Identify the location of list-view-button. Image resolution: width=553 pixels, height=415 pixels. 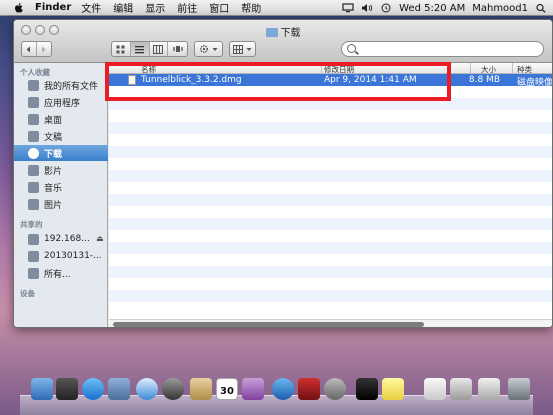
(140, 49).